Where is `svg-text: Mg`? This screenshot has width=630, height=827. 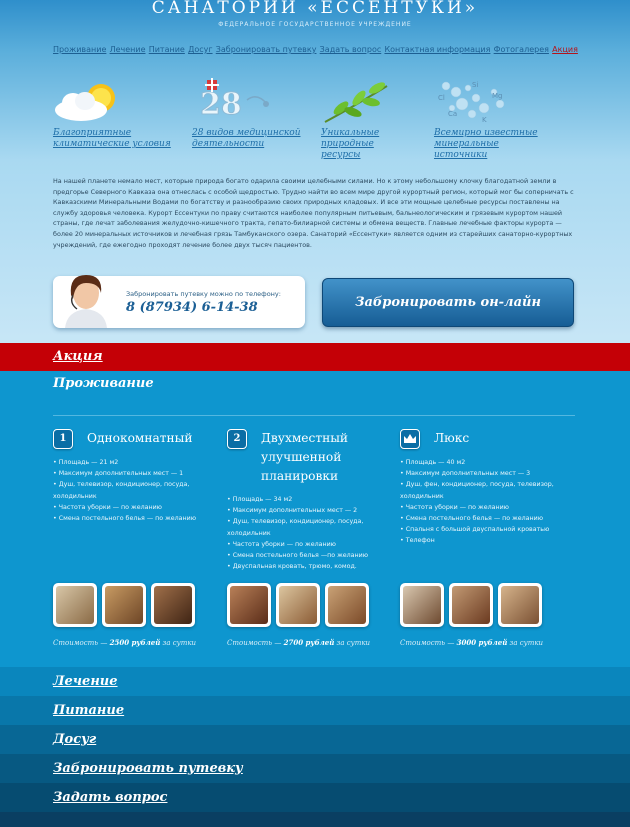 svg-text: Mg is located at coordinates (497, 96).